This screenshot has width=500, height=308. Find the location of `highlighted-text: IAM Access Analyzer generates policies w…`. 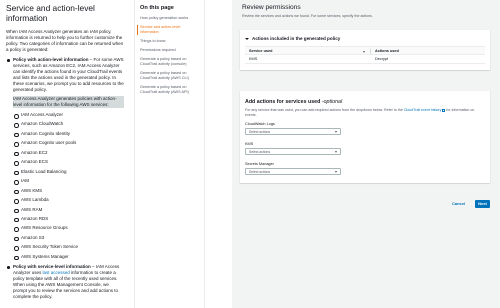

highlighted-text: IAM Access Analyzer generates policies w… is located at coordinates (68, 102).